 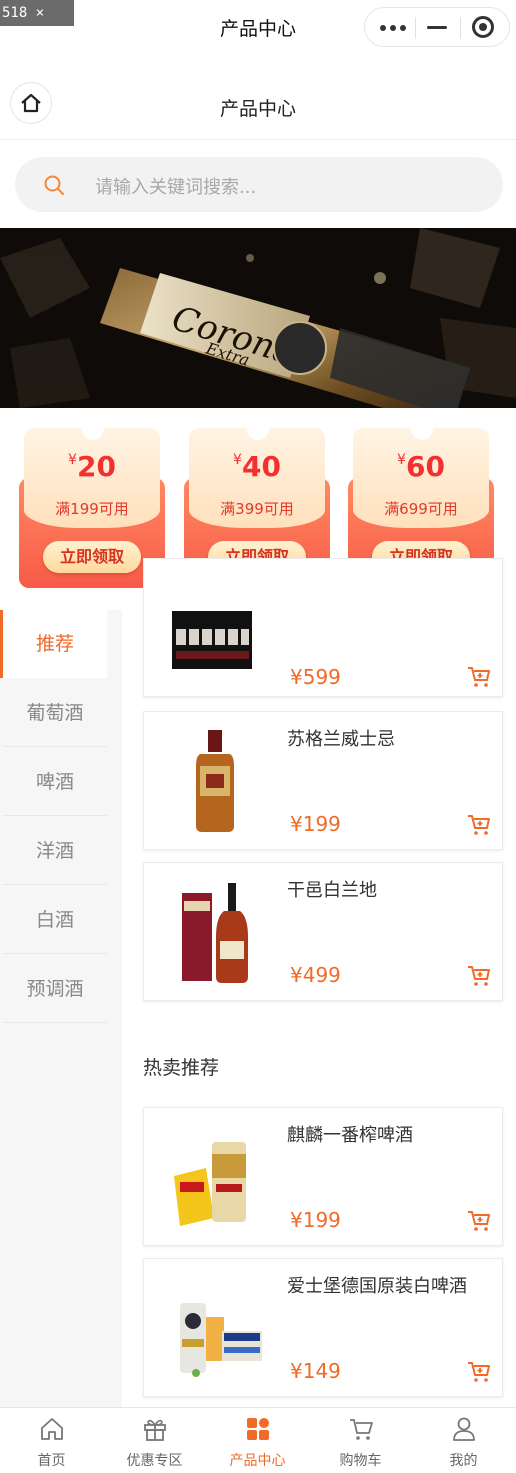 I want to click on beer-bottle-banner-image: Corona Extra, so click(x=258, y=318).